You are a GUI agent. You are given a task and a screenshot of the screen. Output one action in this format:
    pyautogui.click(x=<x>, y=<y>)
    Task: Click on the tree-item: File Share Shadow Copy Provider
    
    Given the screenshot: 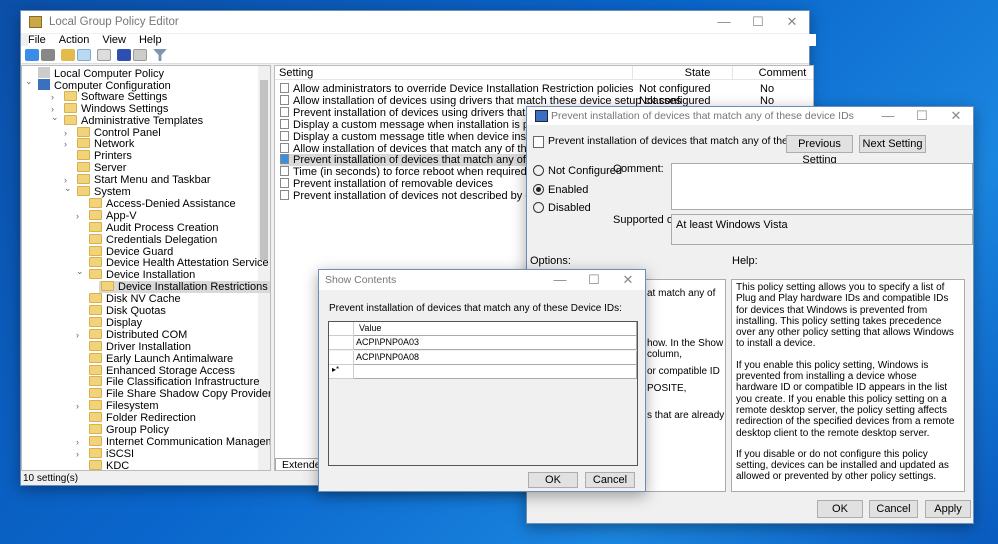 What is the action you would take?
    pyautogui.click(x=178, y=394)
    